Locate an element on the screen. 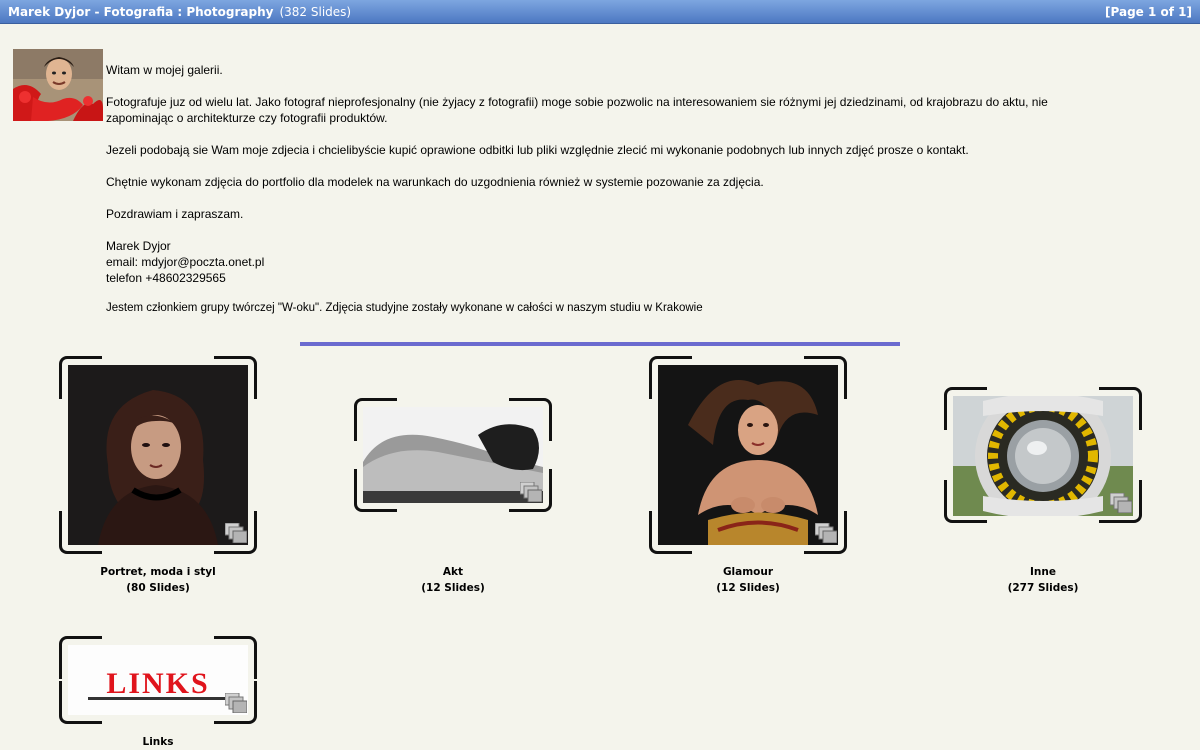  album-thumbnail-links: LINKS is located at coordinates (158, 680).